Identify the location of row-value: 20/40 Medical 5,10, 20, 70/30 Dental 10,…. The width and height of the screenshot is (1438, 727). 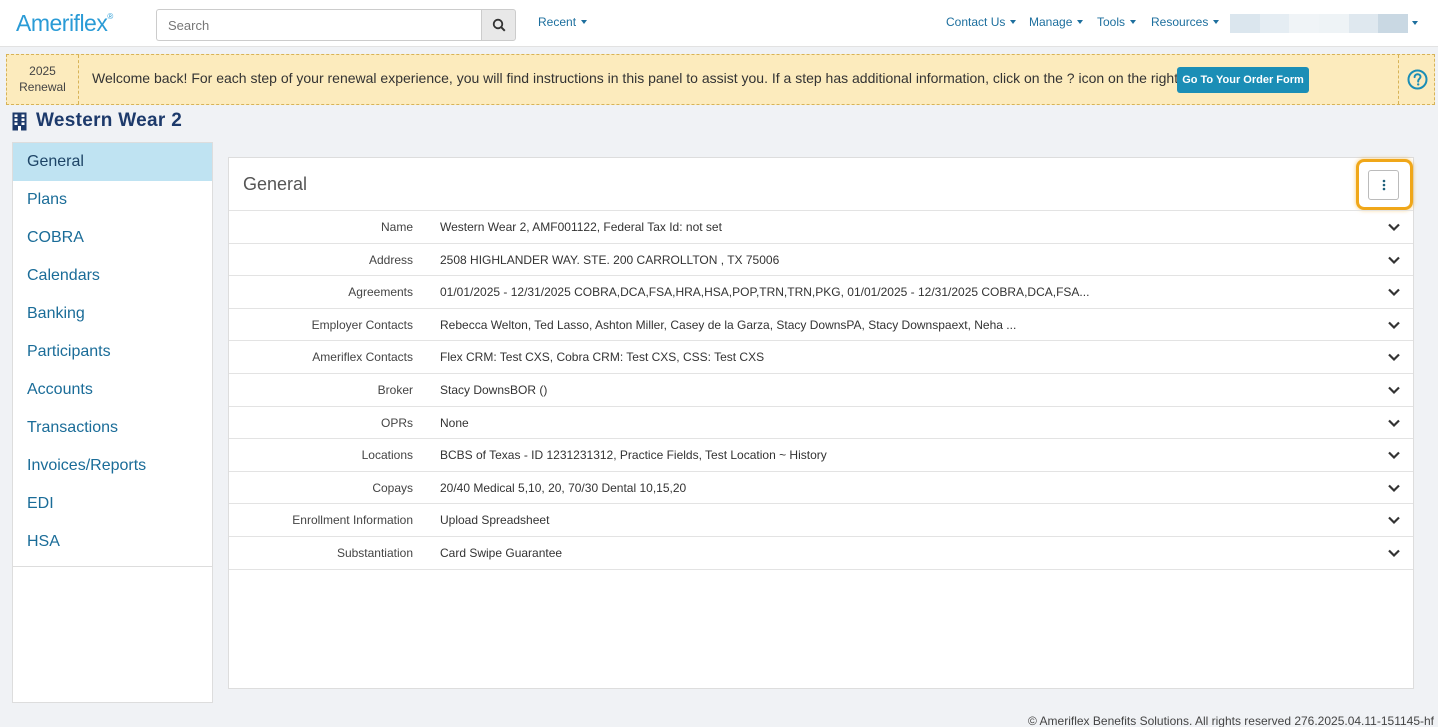
(563, 487).